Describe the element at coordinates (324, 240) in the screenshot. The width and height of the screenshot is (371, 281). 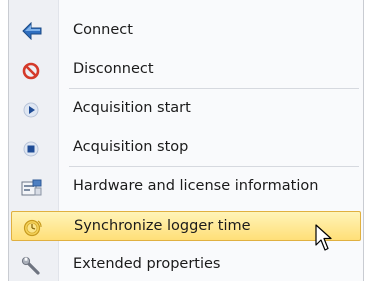
I see `mouse-pointer-icon` at that location.